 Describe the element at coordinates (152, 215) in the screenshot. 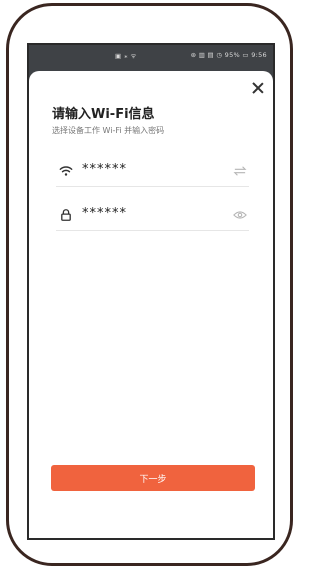

I see `password-field: ******` at that location.